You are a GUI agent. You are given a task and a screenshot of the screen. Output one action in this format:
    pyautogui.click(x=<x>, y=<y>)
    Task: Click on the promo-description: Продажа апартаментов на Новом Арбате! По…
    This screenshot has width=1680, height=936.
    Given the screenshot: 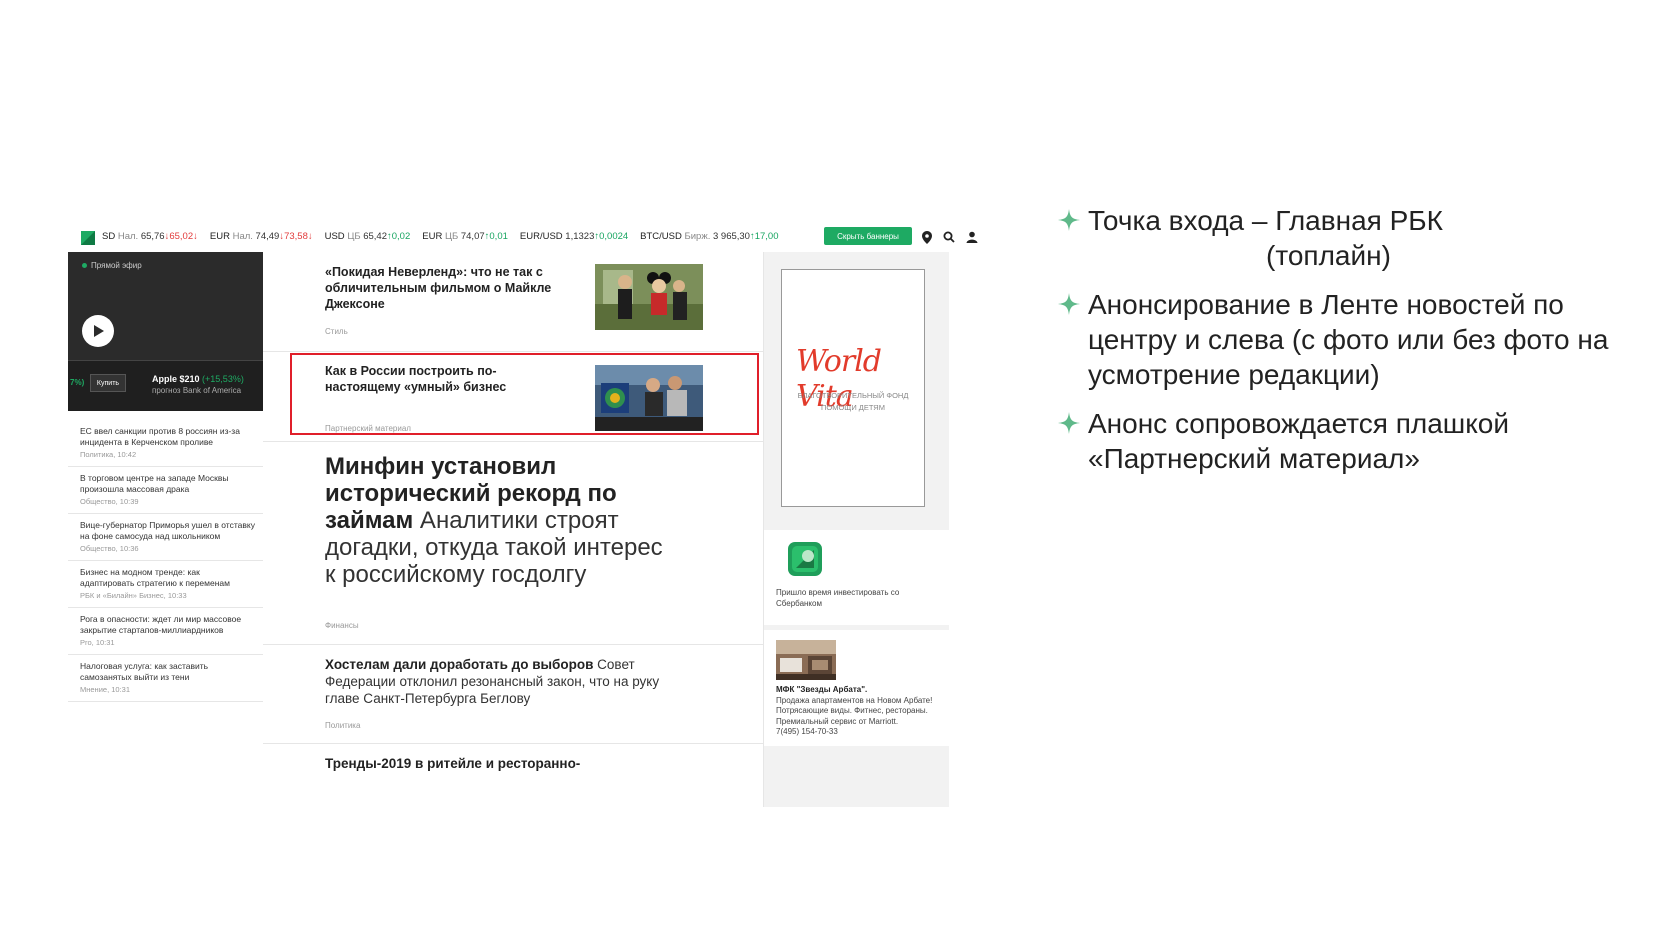 What is the action you would take?
    pyautogui.click(x=854, y=711)
    